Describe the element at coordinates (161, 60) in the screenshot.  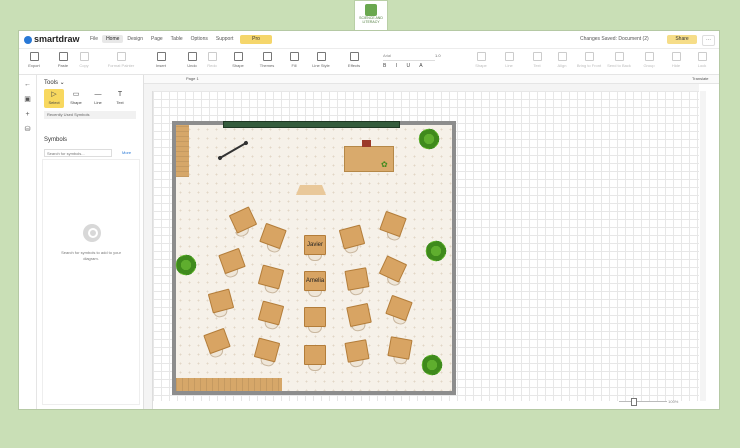
I see `ribbon-insert-button: Insert` at that location.